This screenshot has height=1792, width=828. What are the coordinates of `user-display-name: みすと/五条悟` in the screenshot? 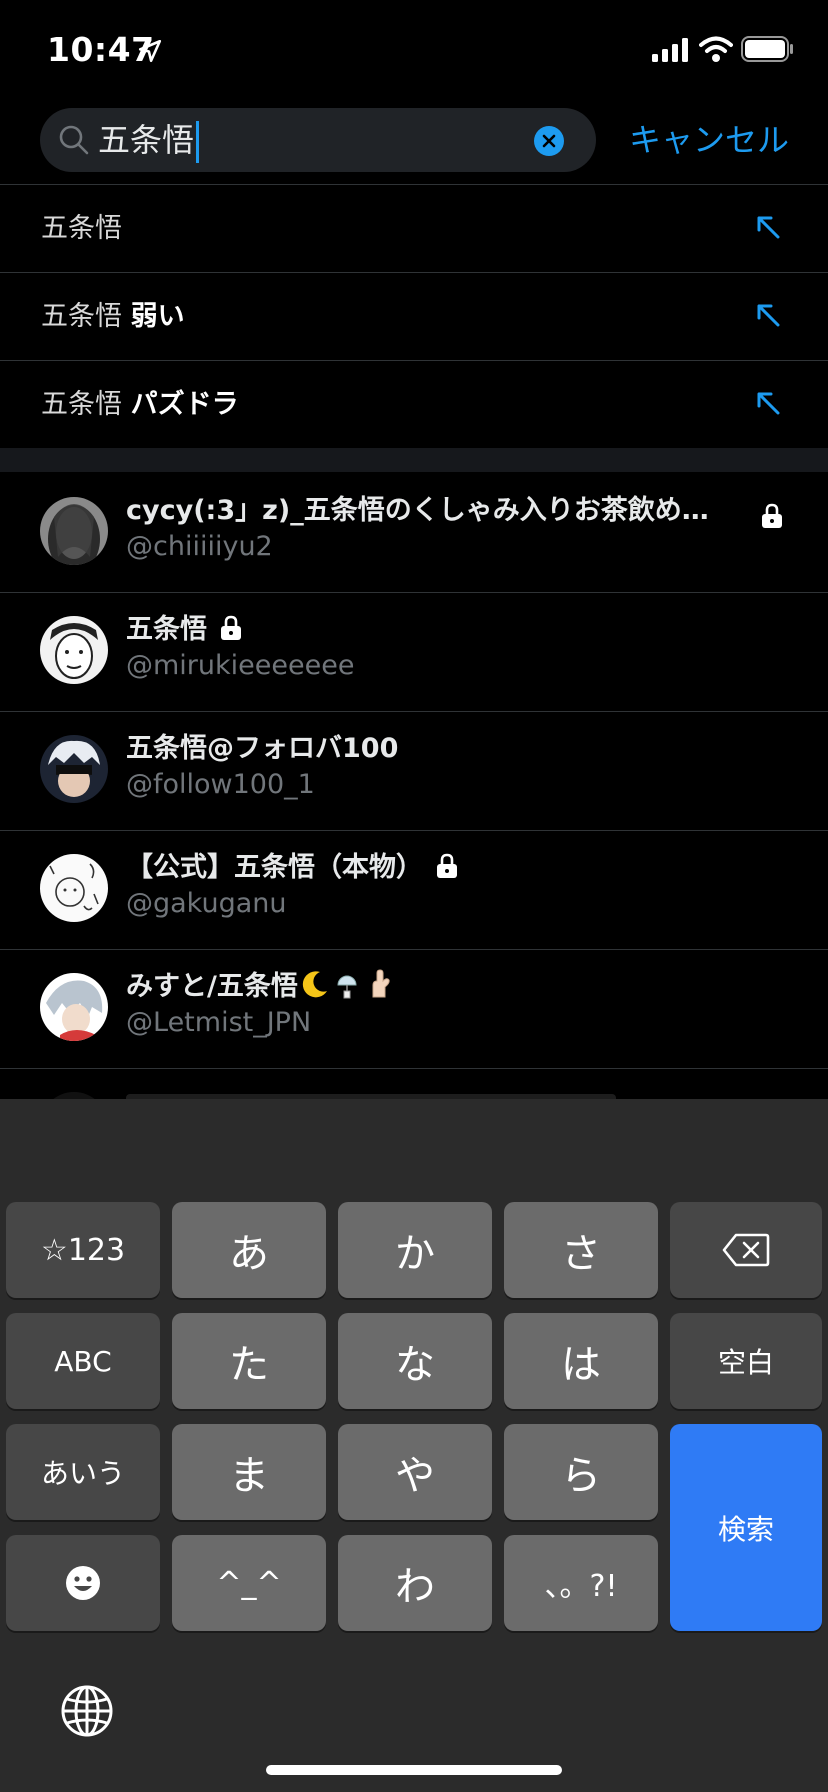 It's located at (260, 987).